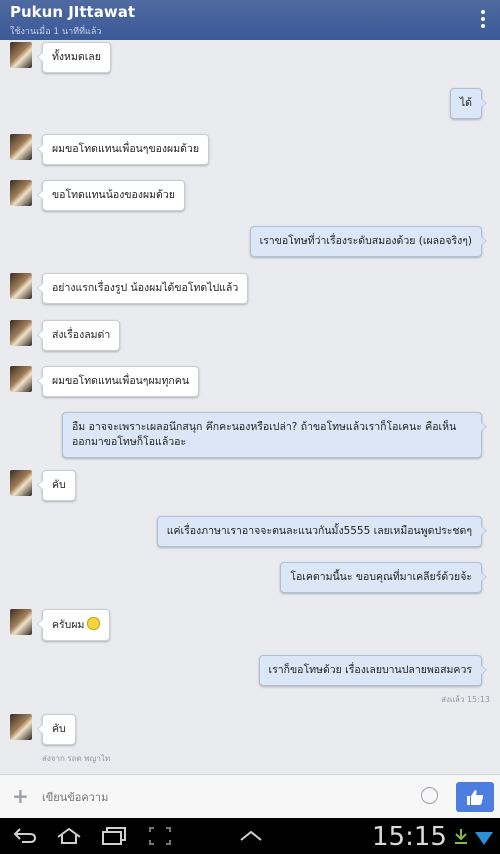  What do you see at coordinates (111, 195) in the screenshot?
I see `message-bubble-incoming: ขอโทดแทนน้องของผมด้วย` at bounding box center [111, 195].